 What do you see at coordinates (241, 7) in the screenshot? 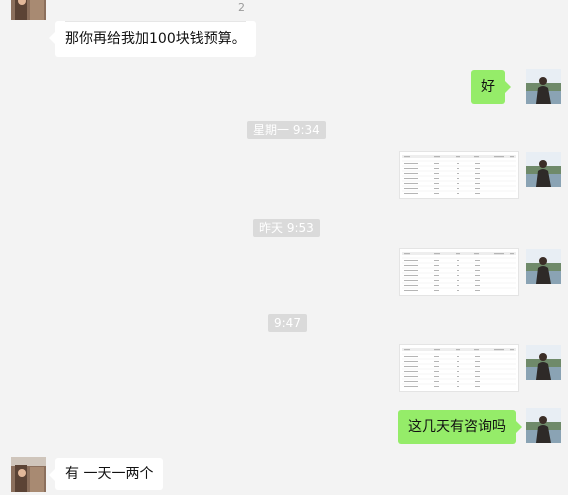
I see `unread-count: 2` at bounding box center [241, 7].